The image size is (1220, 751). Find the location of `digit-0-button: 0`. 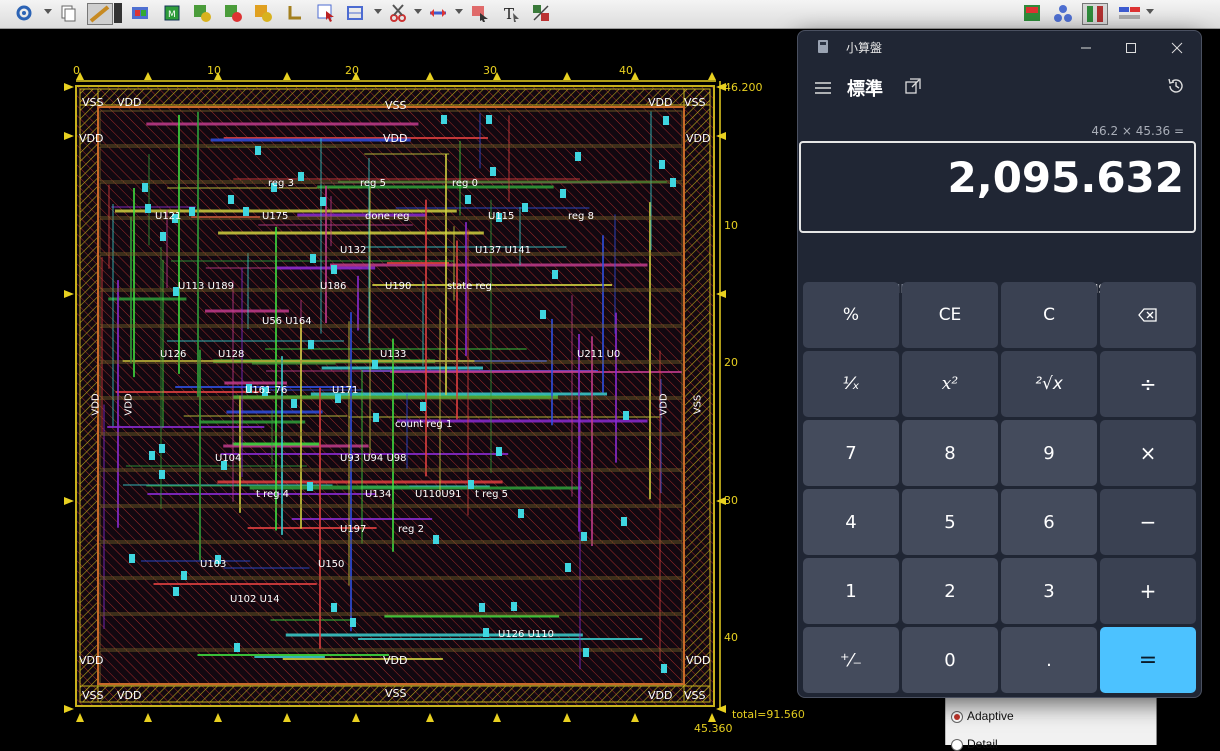

digit-0-button: 0 is located at coordinates (950, 660).